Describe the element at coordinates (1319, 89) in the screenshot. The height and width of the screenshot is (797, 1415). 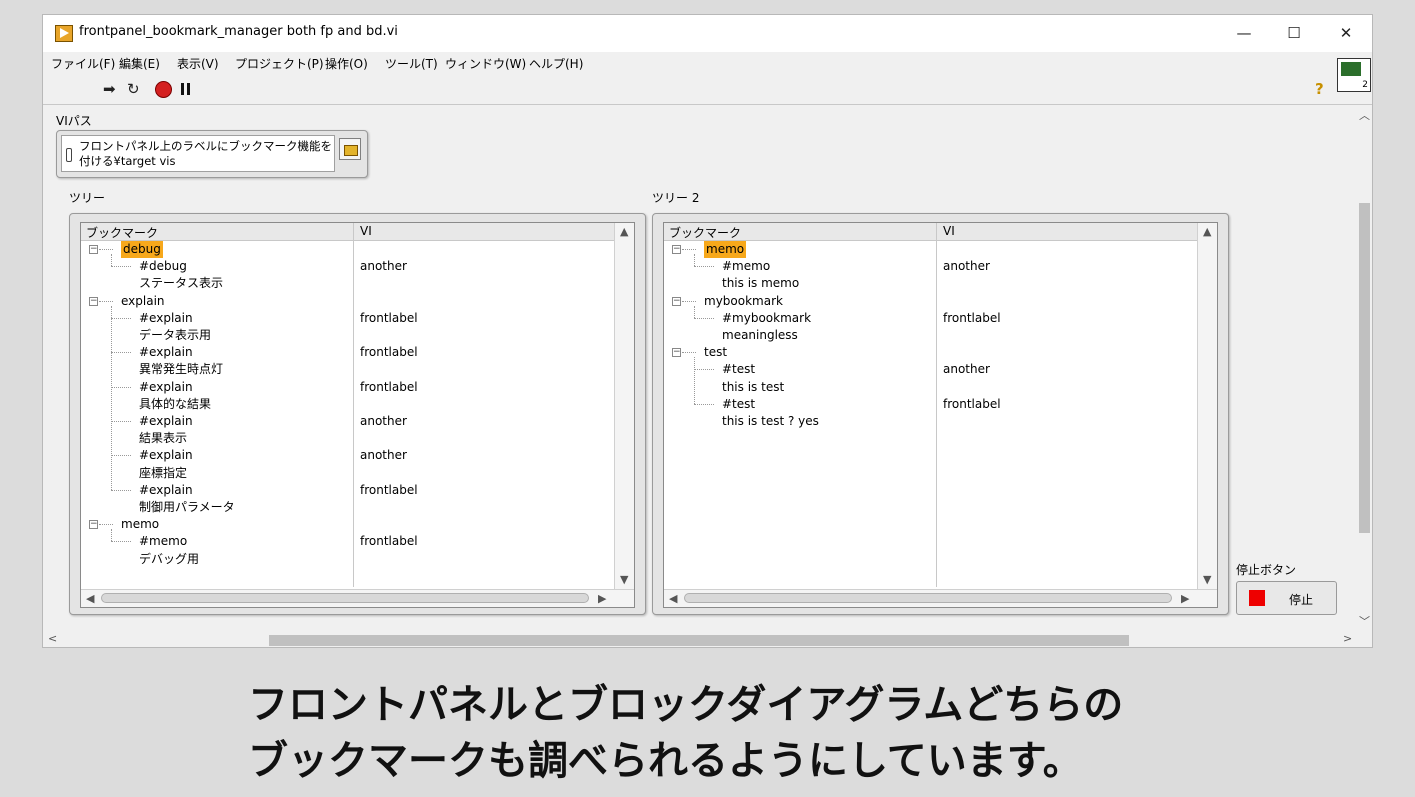
I see `context-help-icon: ?` at that location.